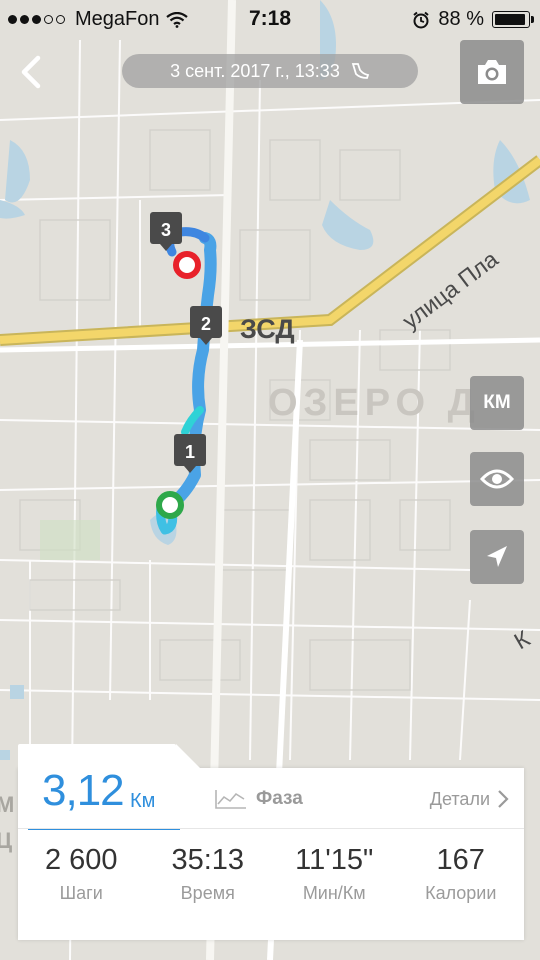 The width and height of the screenshot is (540, 960). I want to click on unit-toggle-button: КМ, so click(497, 403).